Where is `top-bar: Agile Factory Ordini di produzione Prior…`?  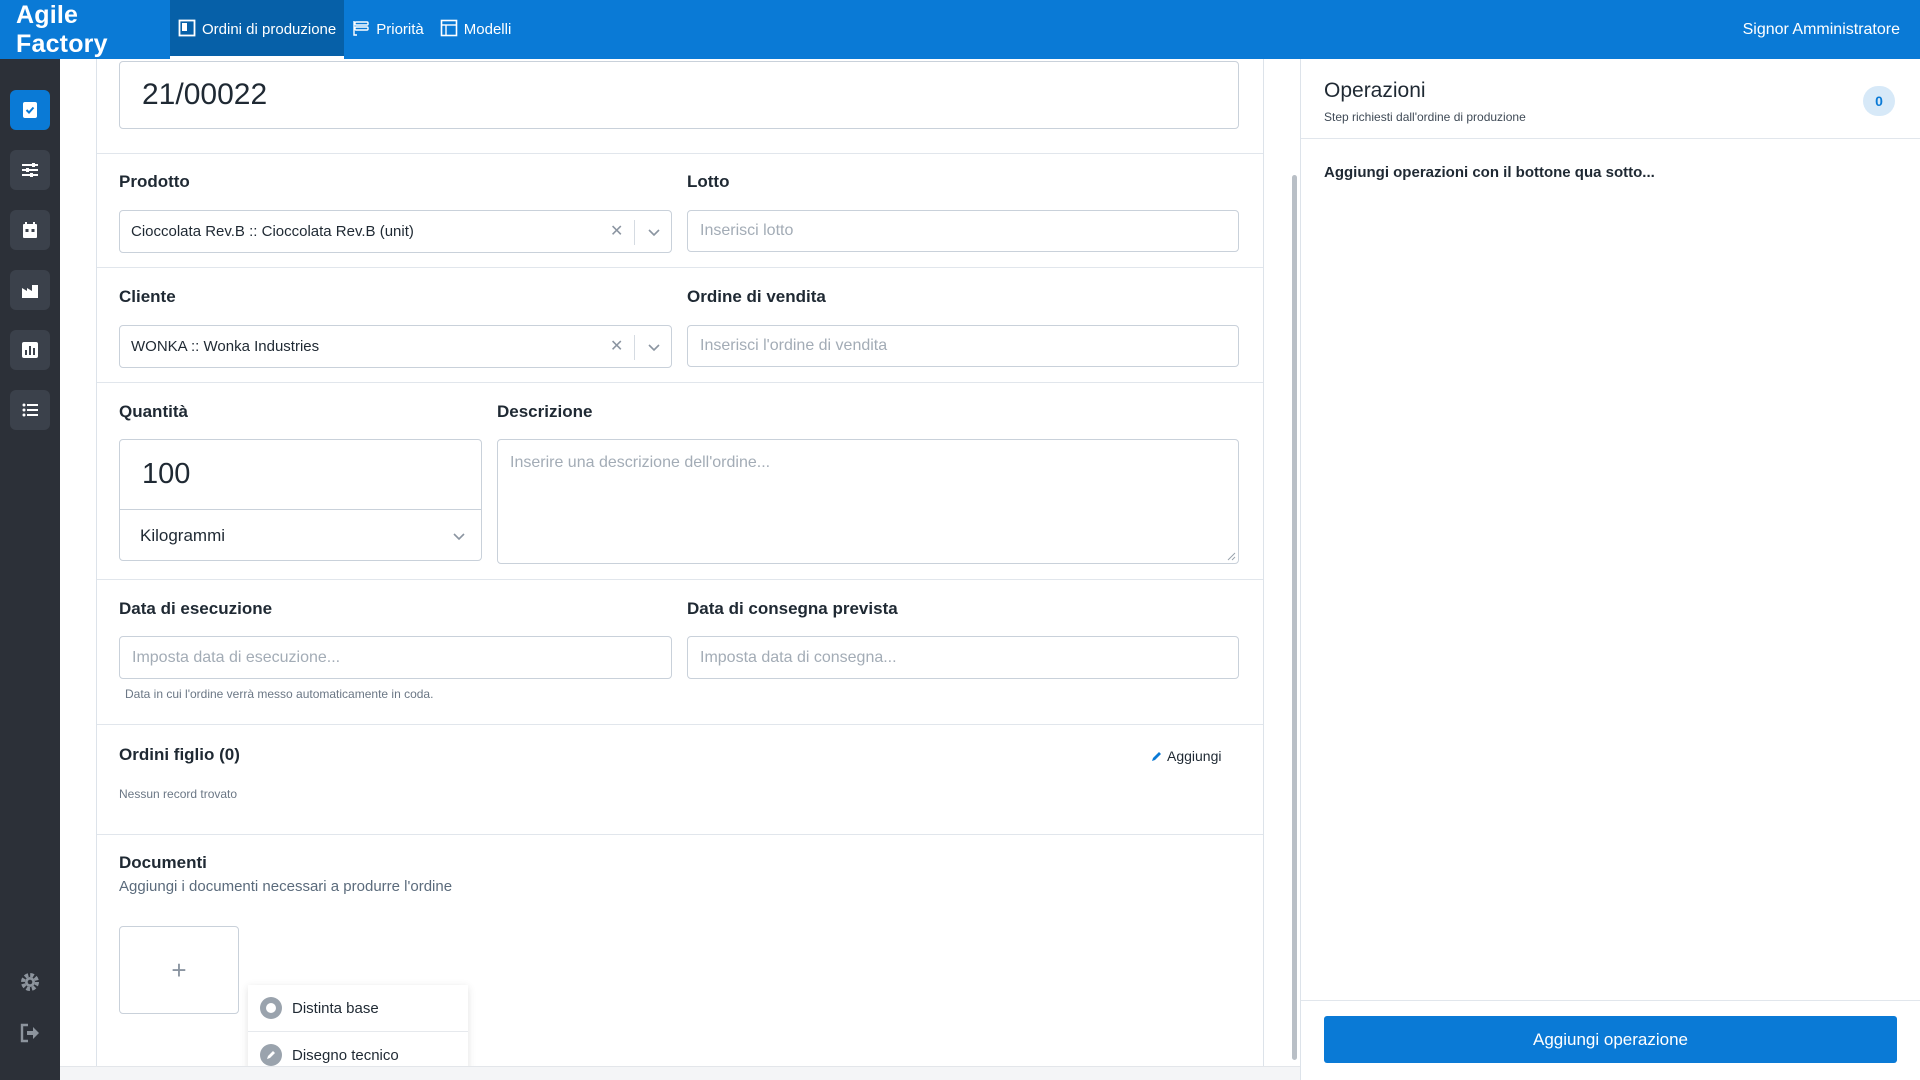 top-bar: Agile Factory Ordini di produzione Prior… is located at coordinates (960, 29).